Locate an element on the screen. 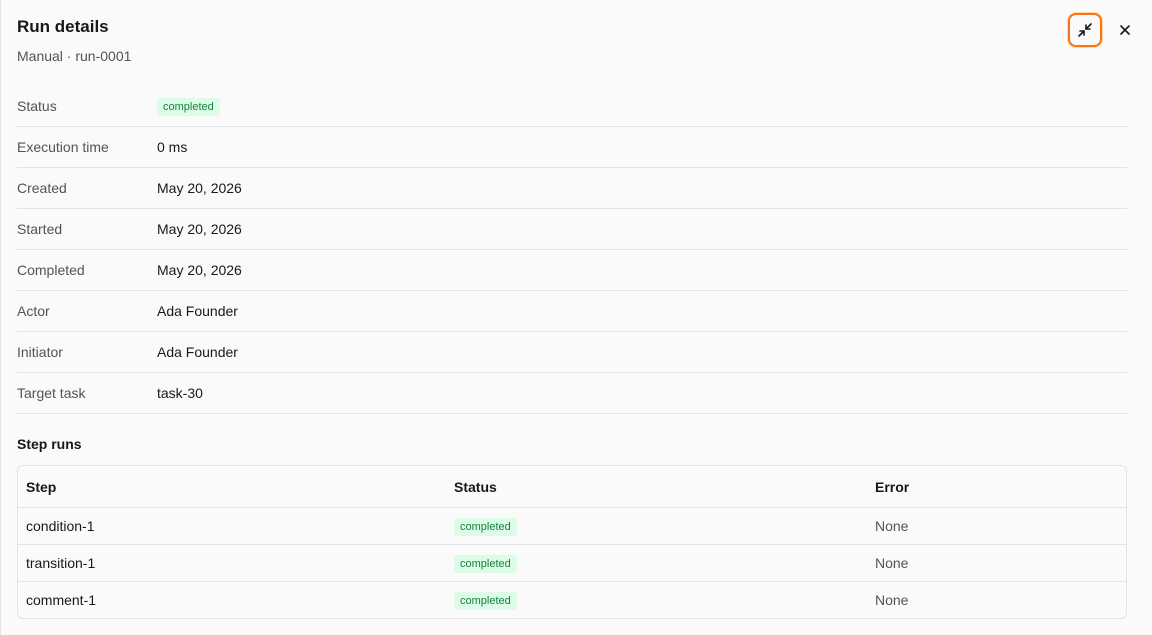 Image resolution: width=1152 pixels, height=635 pixels. detail-row-target-task: Target task task-30 is located at coordinates (572, 393).